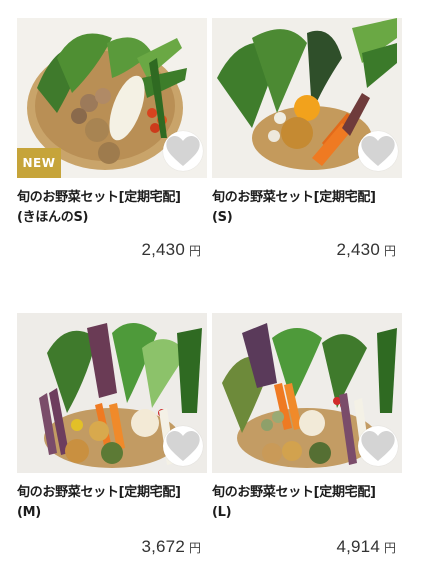 The width and height of the screenshot is (422, 568). I want to click on product-title: 旬のお野菜セット[定期宅配] (L), so click(308, 503).